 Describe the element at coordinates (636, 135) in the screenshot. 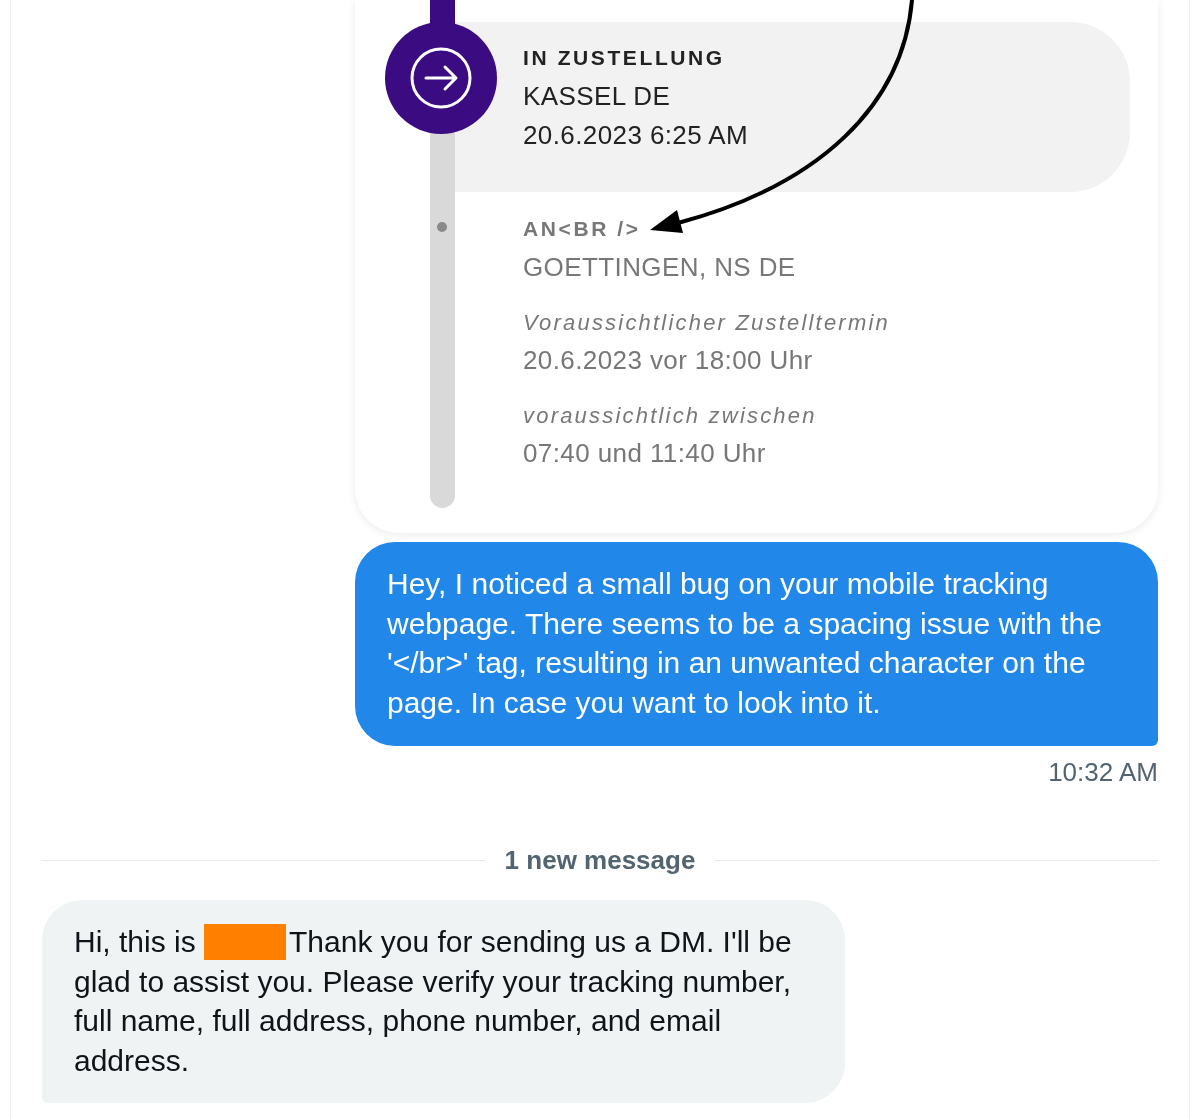

I see `timestamp-text: 20.6.2023 6:25 AM` at that location.